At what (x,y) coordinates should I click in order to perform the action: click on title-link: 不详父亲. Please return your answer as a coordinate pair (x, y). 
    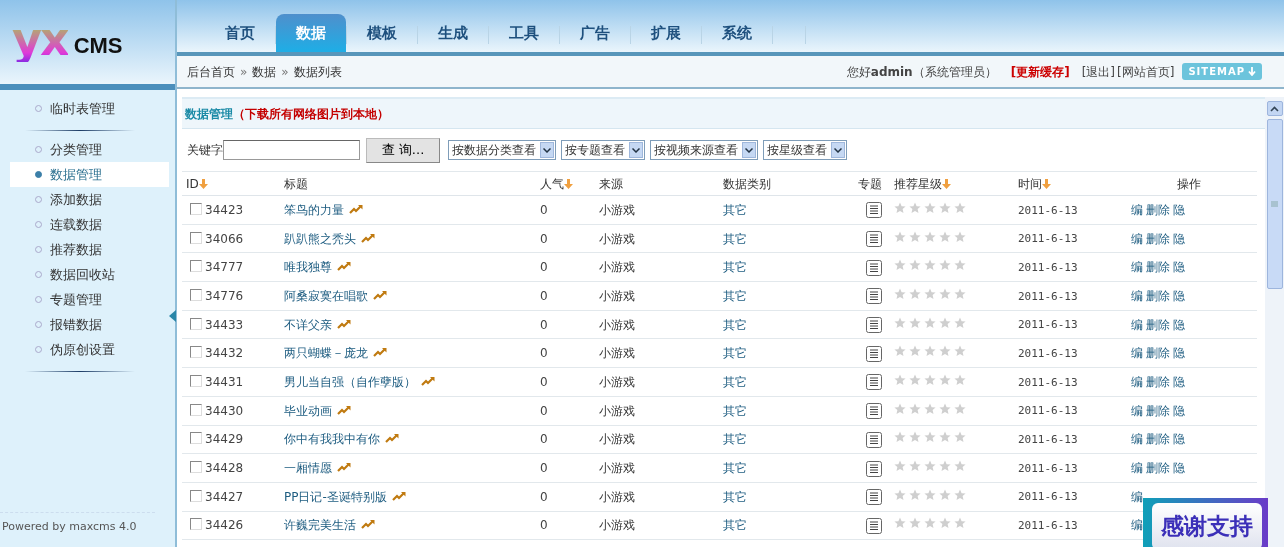
    Looking at the image, I should click on (308, 324).